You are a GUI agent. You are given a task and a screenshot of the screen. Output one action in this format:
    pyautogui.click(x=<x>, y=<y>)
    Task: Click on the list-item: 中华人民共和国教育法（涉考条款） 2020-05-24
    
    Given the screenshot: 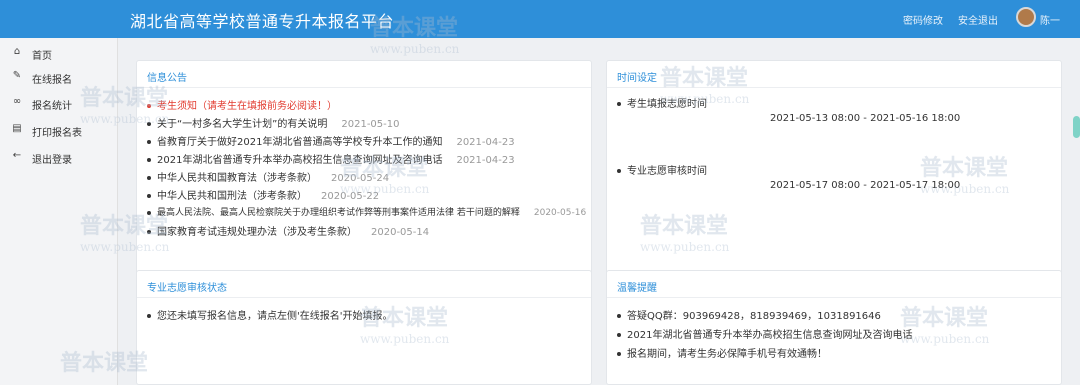 What is the action you would take?
    pyautogui.click(x=268, y=176)
    